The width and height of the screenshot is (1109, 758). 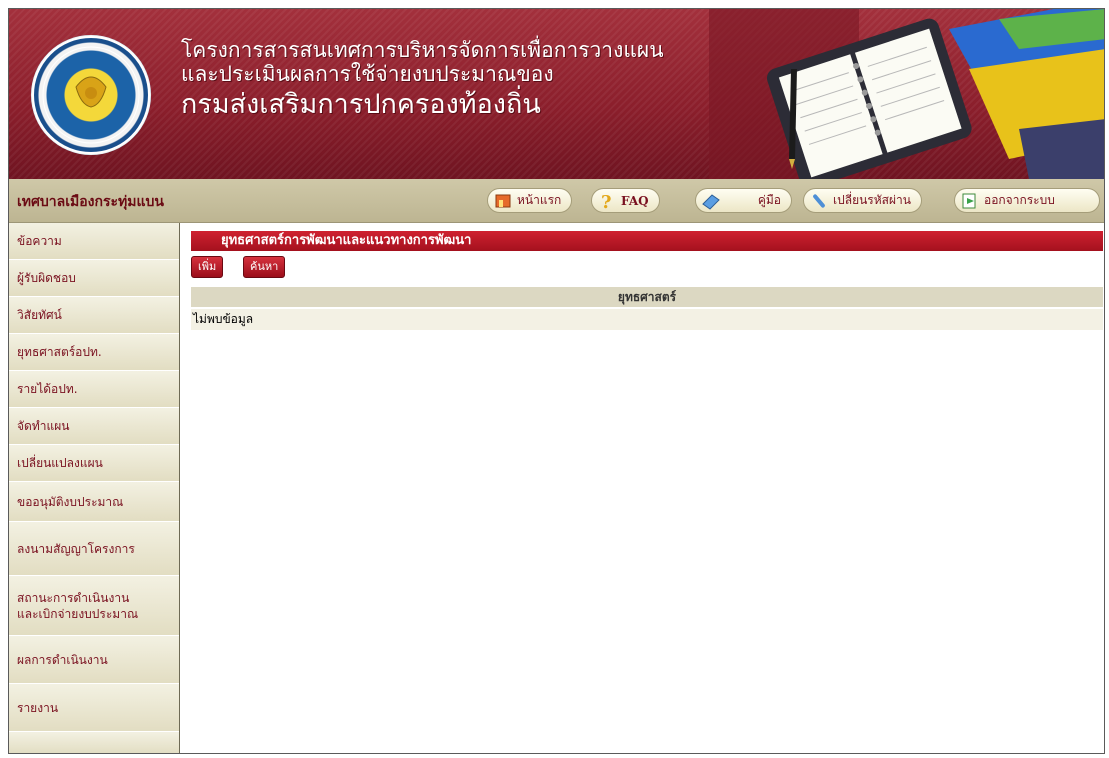 I want to click on sidebar-item-revenue: รายได้อปท., so click(x=94, y=389).